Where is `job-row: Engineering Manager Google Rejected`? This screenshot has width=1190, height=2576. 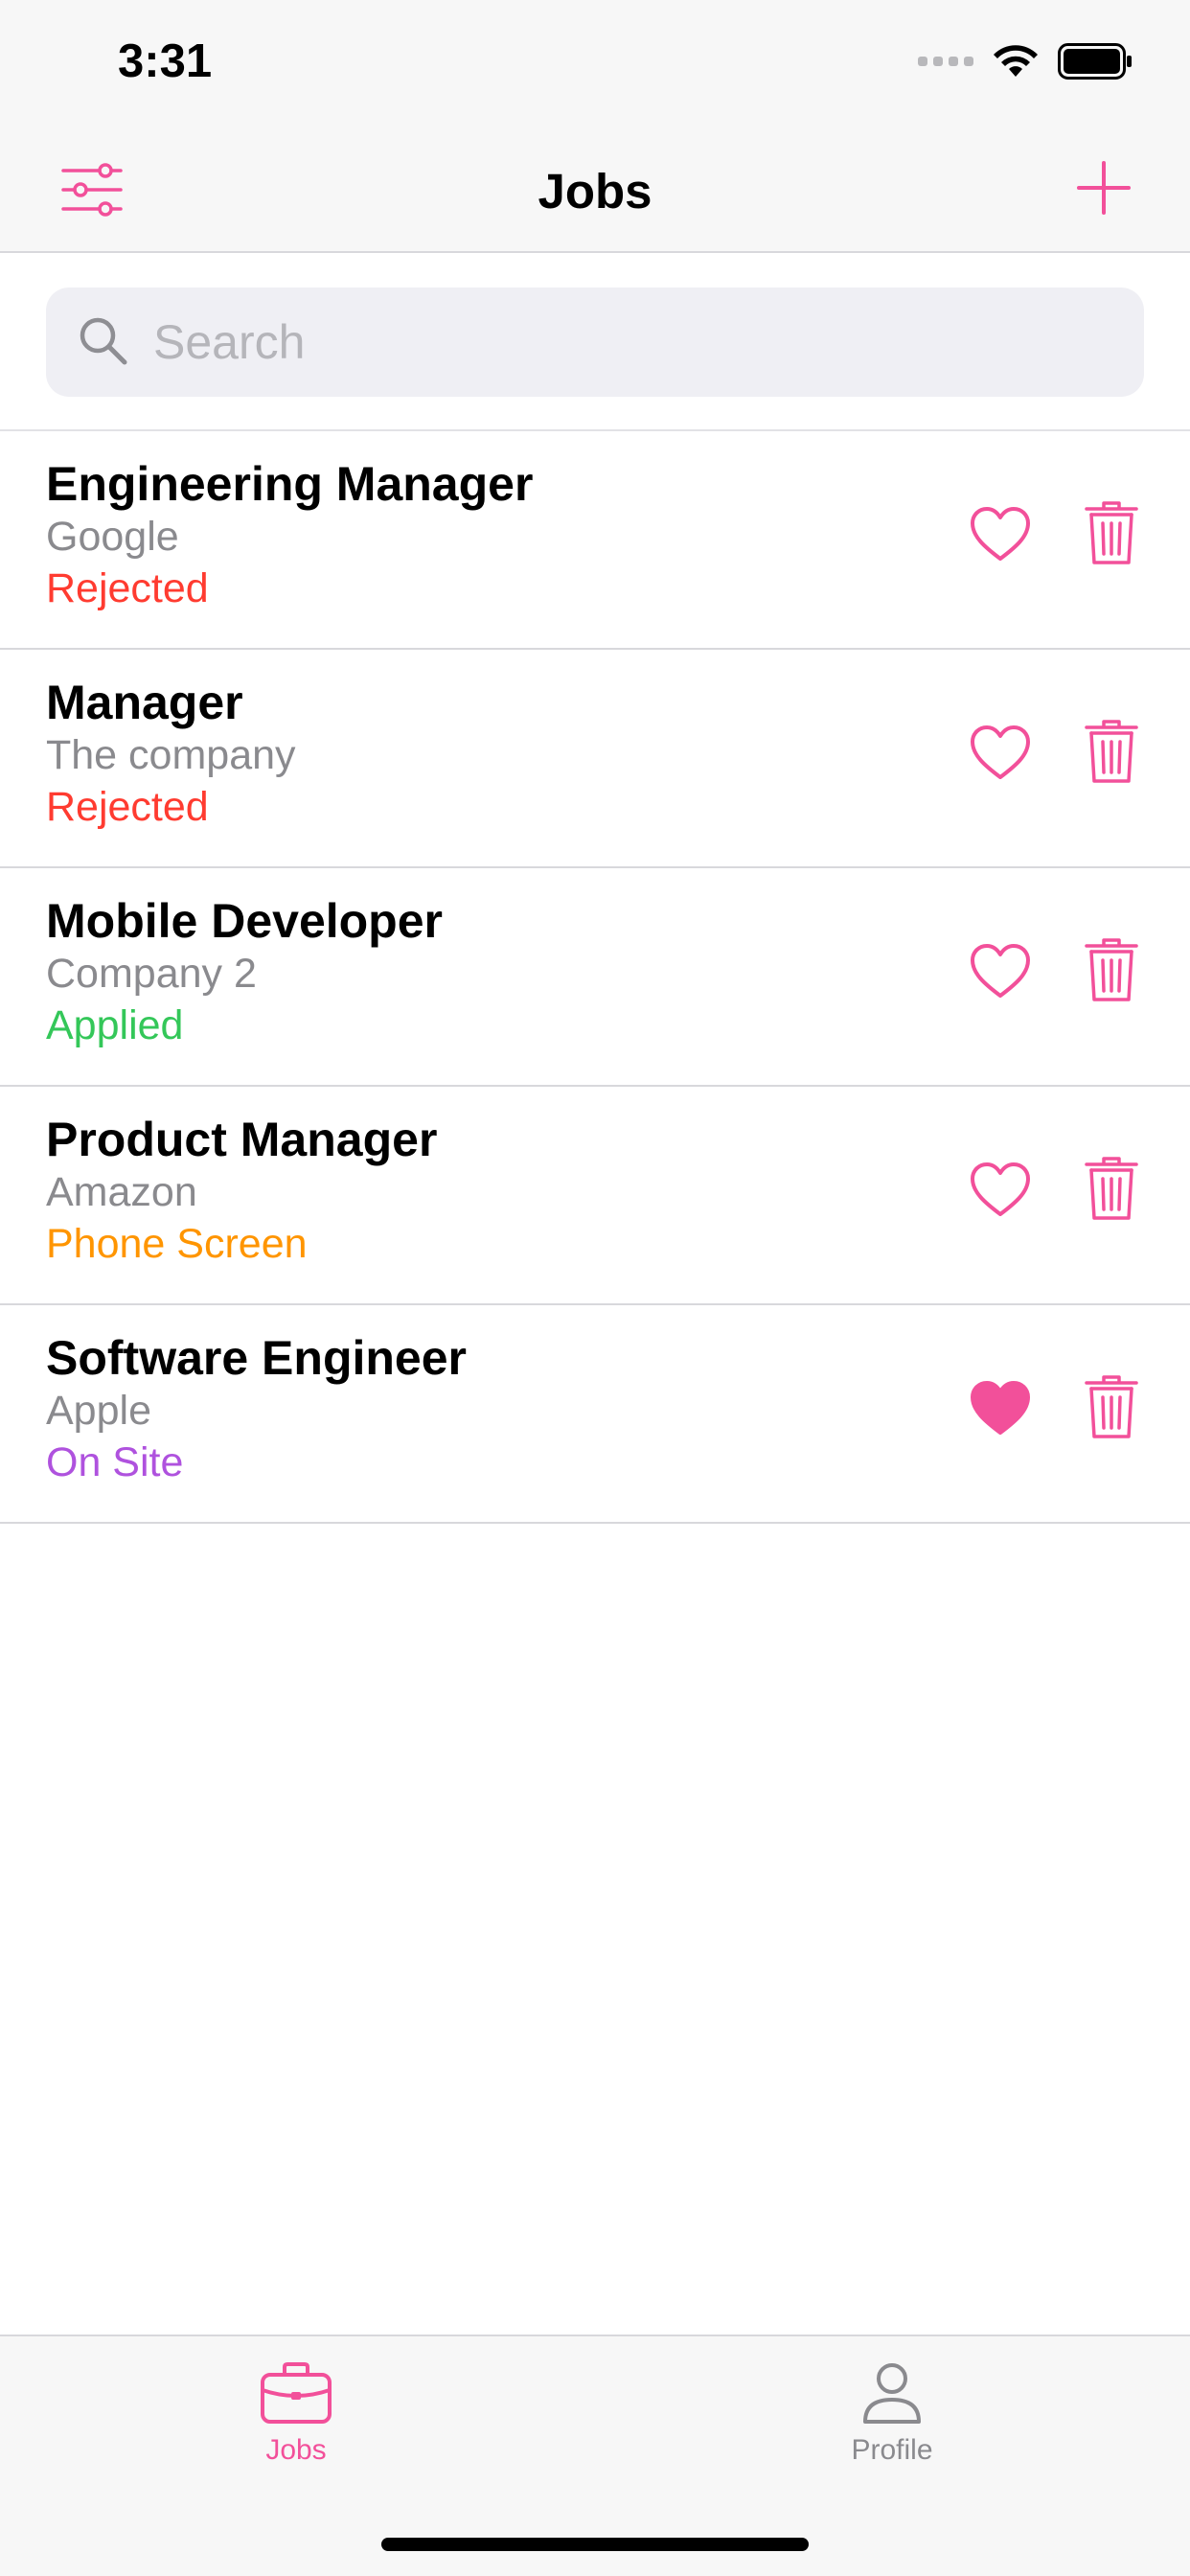
job-row: Engineering Manager Google Rejected is located at coordinates (595, 540).